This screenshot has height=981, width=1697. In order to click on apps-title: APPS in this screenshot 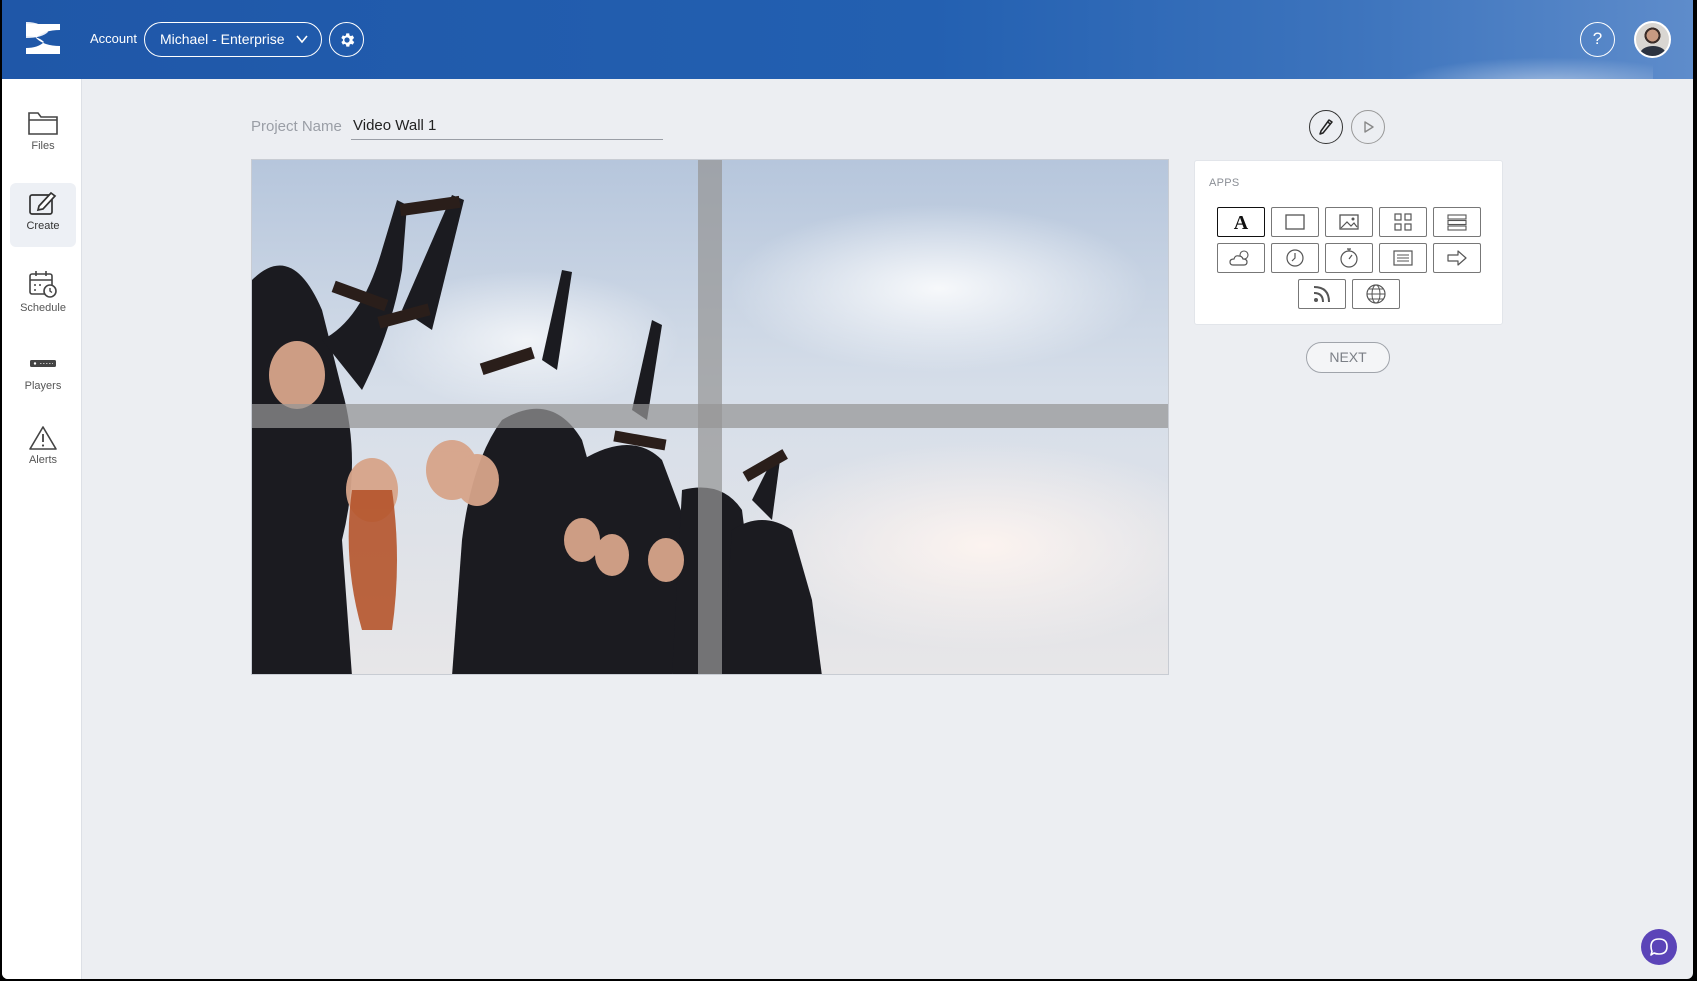, I will do `click(1224, 183)`.